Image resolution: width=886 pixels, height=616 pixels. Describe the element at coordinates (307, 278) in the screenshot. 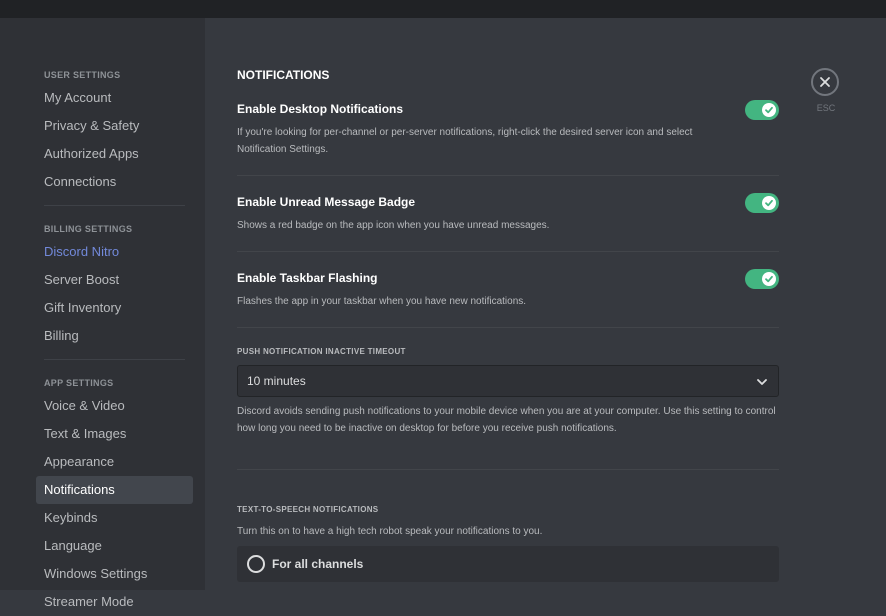

I see `setting-title: Enable Taskbar Flashing` at that location.